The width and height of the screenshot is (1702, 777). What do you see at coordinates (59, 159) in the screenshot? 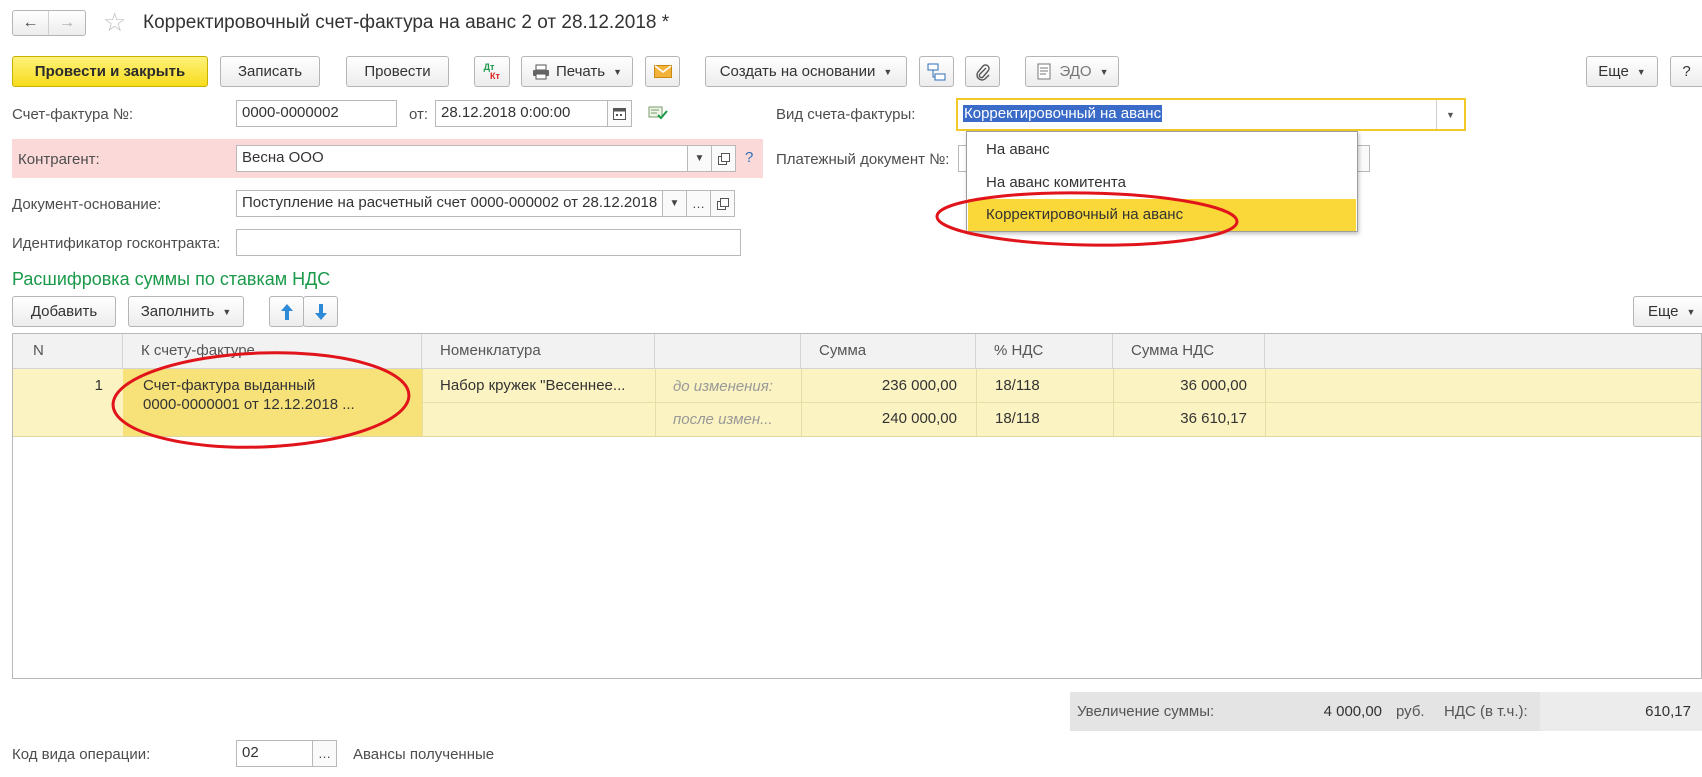
I see `contractor-label: Контрагент:` at bounding box center [59, 159].